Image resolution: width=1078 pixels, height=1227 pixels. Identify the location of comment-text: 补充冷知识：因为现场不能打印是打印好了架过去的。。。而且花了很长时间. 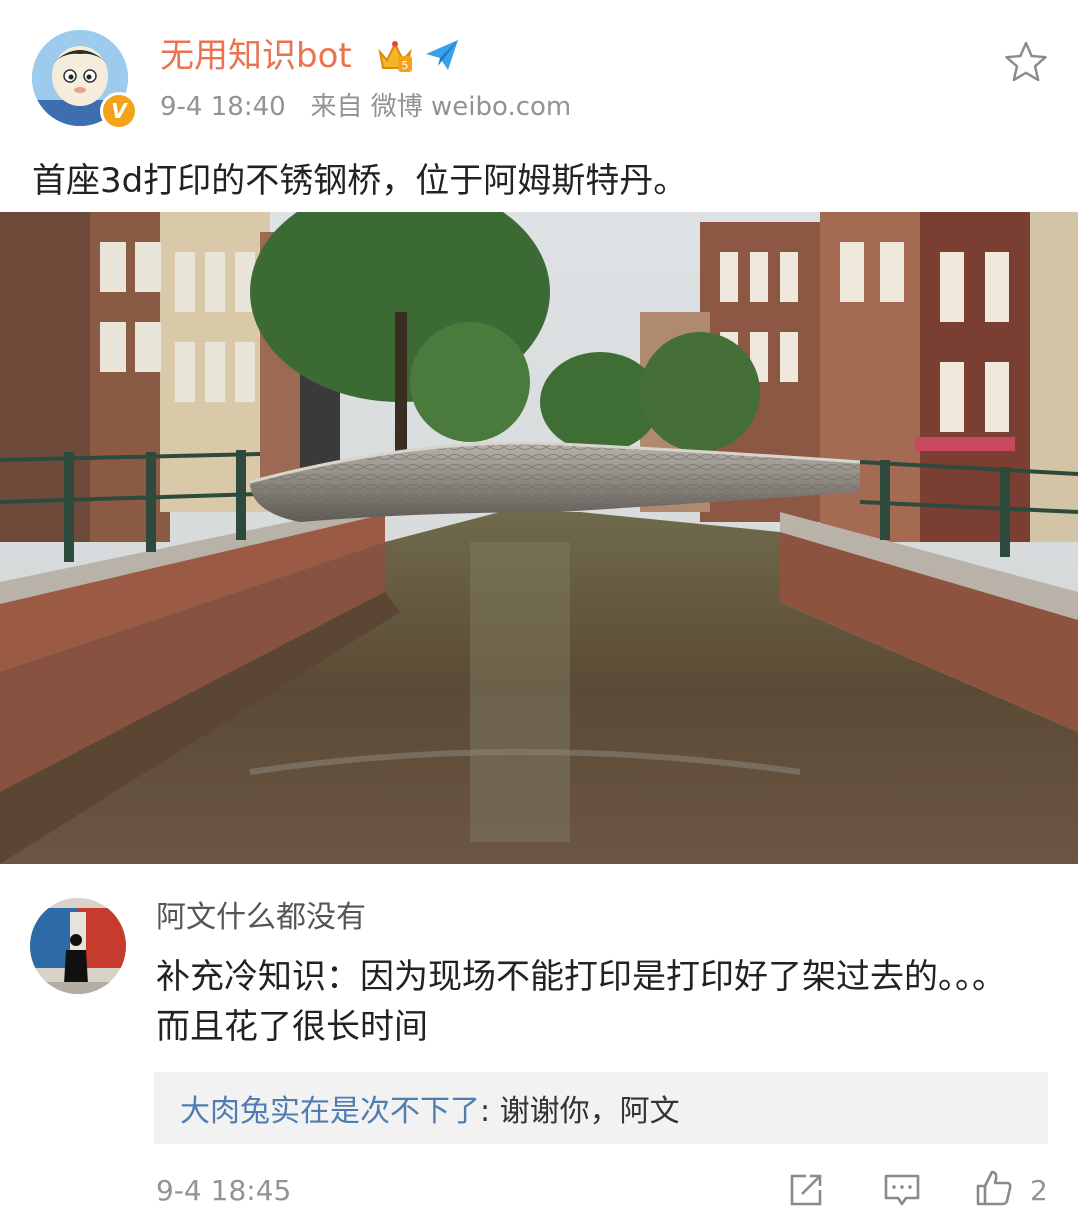
(581, 1002).